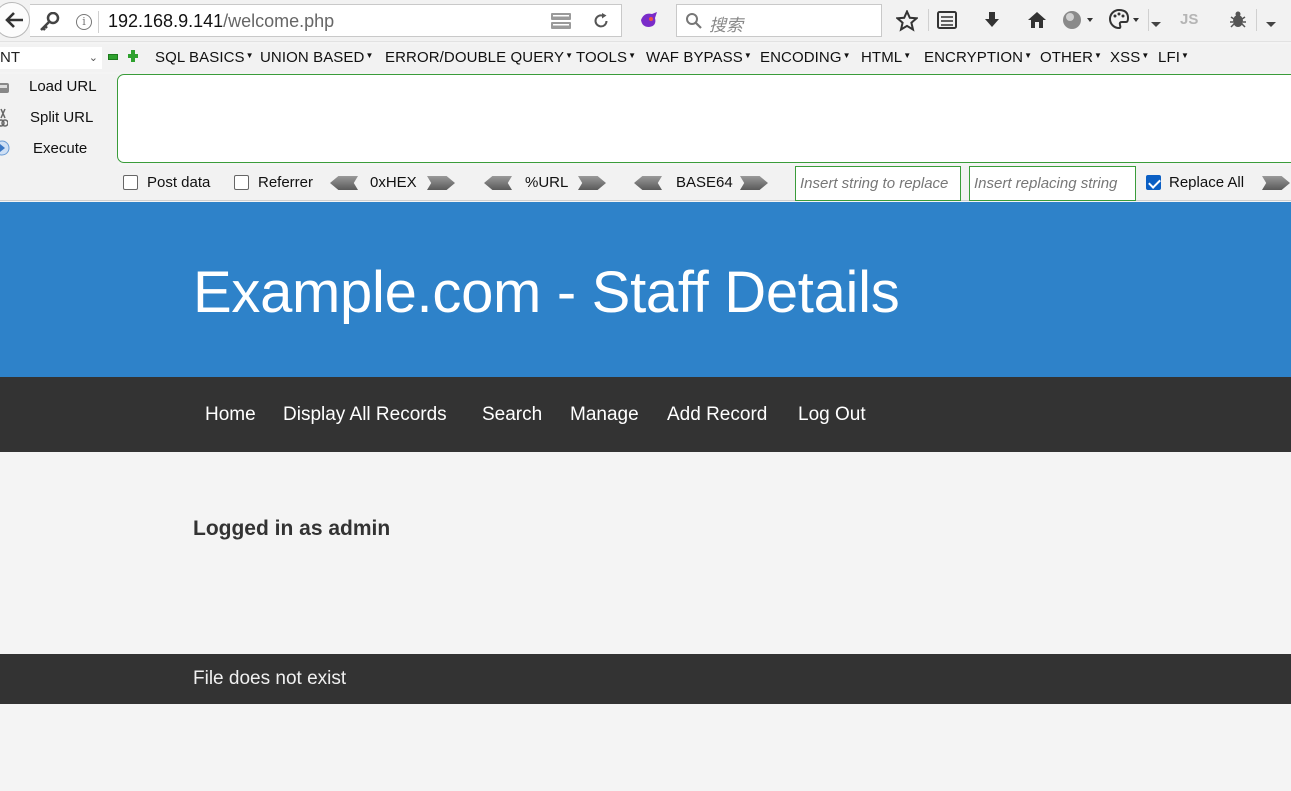 Image resolution: width=1291 pixels, height=791 pixels. What do you see at coordinates (316, 57) in the screenshot?
I see `menu-union-based: UNION BASED▼` at bounding box center [316, 57].